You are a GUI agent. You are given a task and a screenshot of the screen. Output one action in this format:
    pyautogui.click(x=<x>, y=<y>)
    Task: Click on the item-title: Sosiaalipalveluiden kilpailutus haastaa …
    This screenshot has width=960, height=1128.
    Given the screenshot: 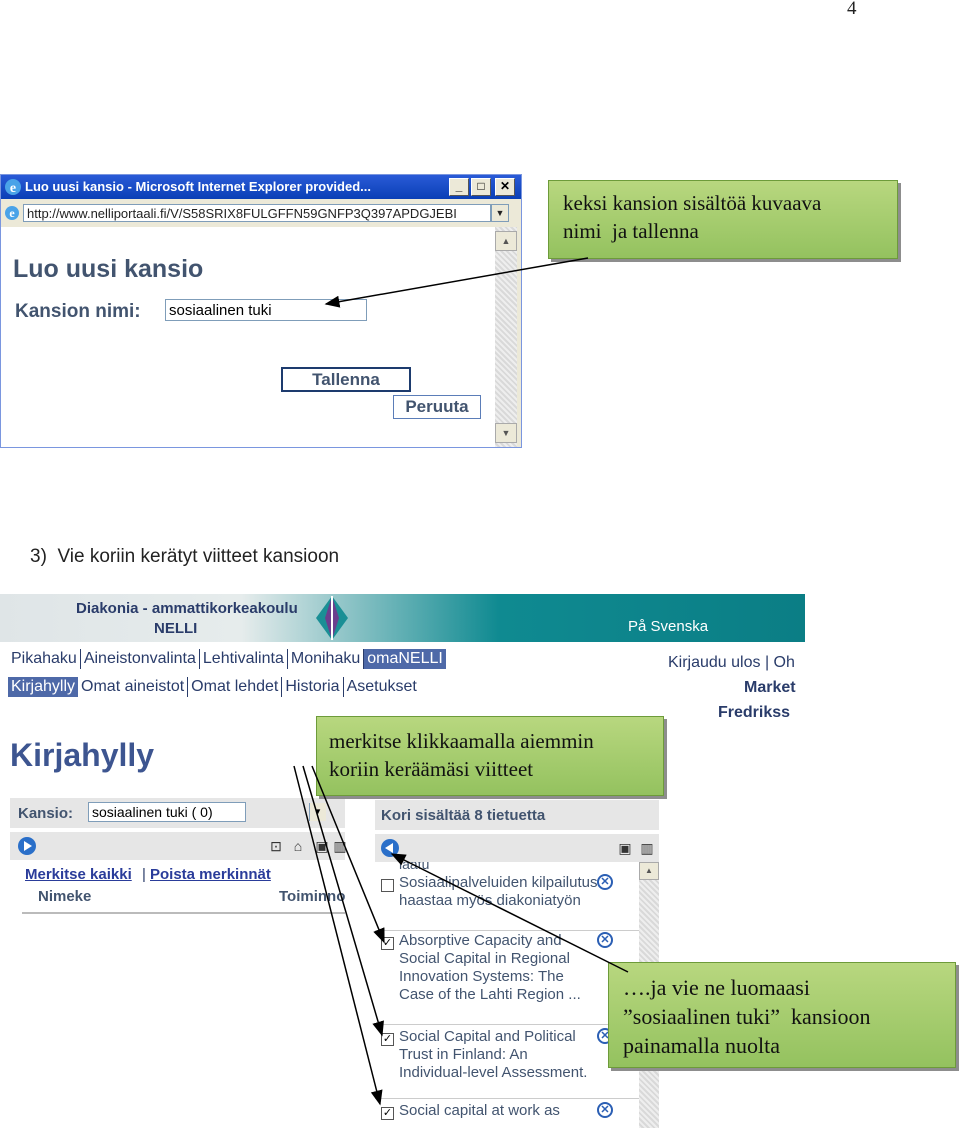 What is the action you would take?
    pyautogui.click(x=499, y=892)
    